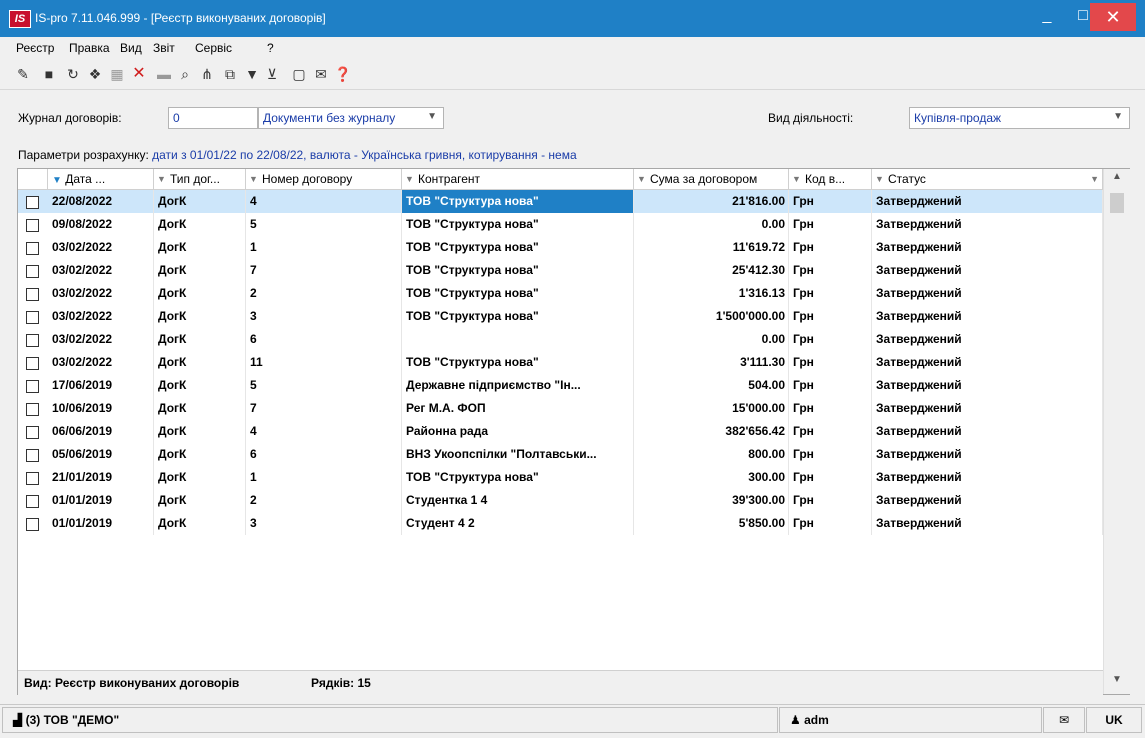 This screenshot has width=1145, height=738. Describe the element at coordinates (324, 293) in the screenshot. I see `cell-number: 2` at that location.